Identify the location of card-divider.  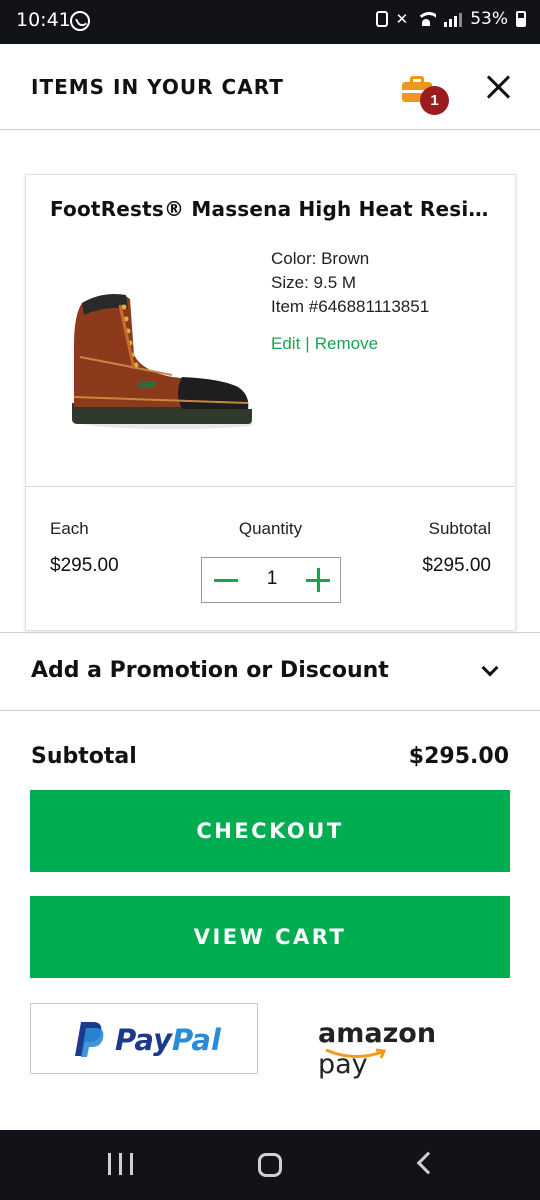
(270, 486).